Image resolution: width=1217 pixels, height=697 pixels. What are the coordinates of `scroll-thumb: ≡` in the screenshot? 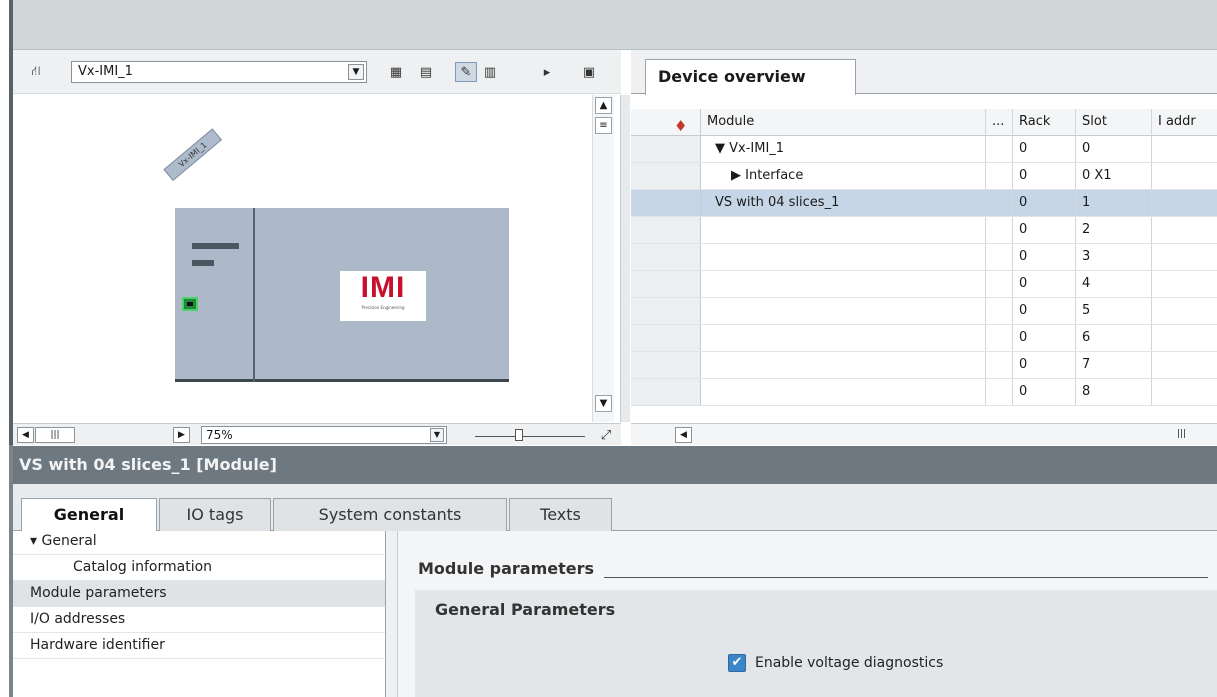 It's located at (603, 125).